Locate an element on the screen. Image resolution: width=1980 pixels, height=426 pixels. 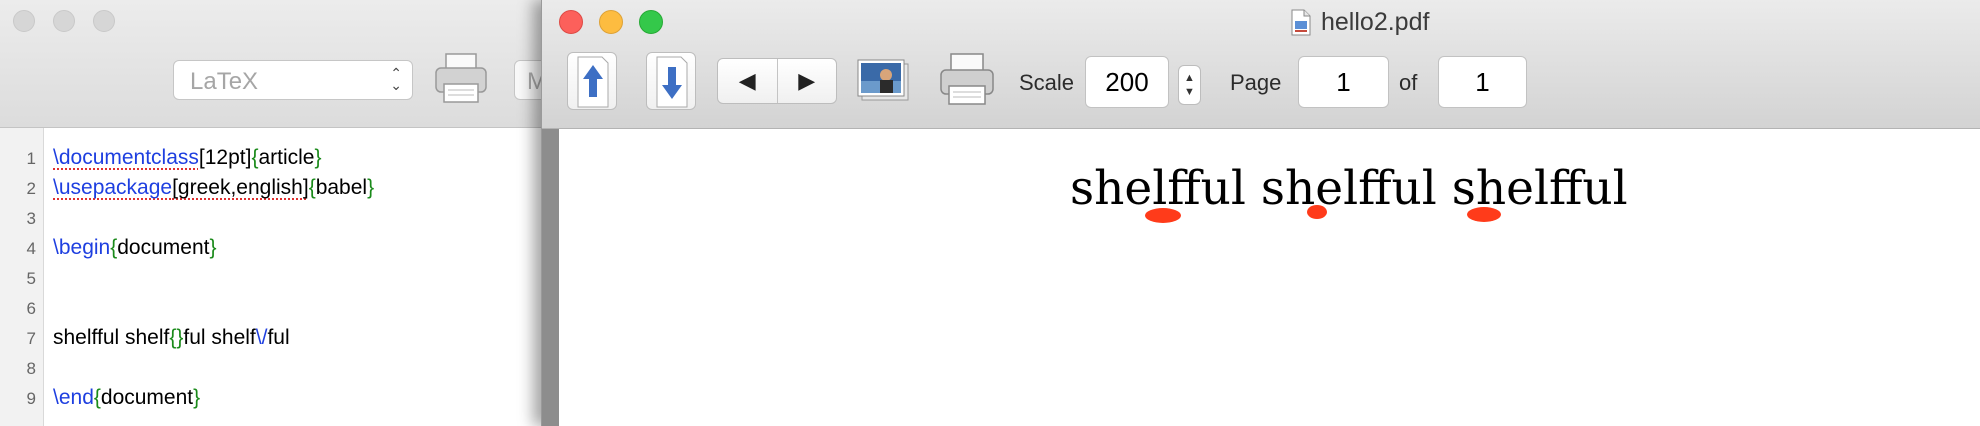
code-token: ful shelf is located at coordinates (219, 337).